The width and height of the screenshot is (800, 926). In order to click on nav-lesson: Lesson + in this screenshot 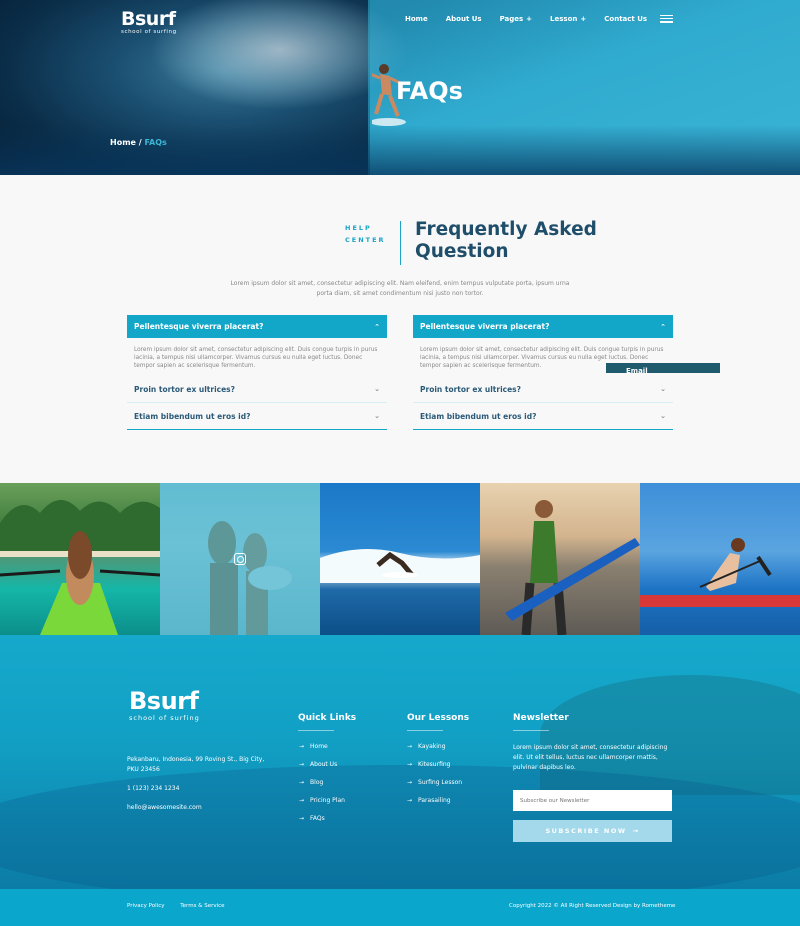, I will do `click(568, 19)`.